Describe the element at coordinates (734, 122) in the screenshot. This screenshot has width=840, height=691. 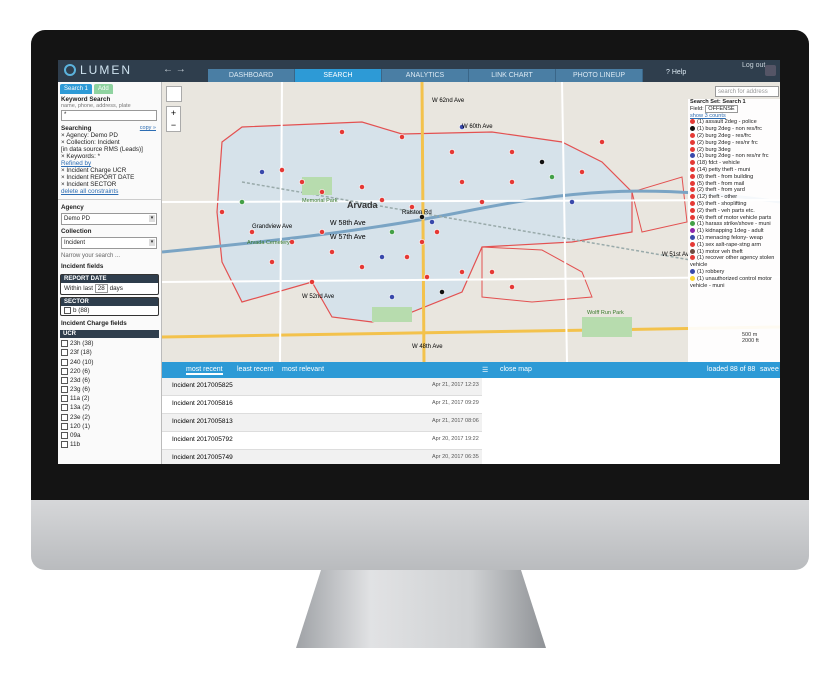
I see `legend-item: (1) assault 2deg - police` at that location.